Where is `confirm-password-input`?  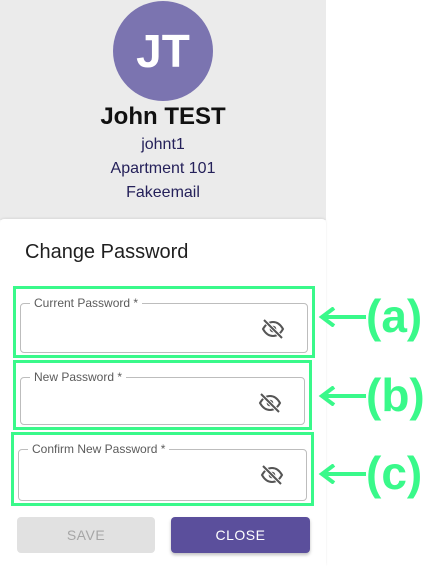 confirm-password-input is located at coordinates (139, 478).